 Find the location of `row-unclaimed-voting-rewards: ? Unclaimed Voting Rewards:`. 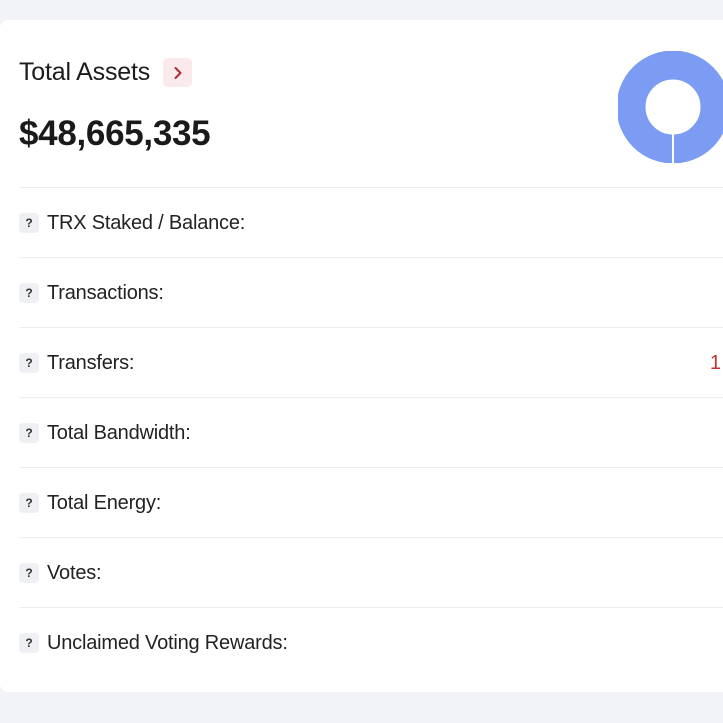

row-unclaimed-voting-rewards: ? Unclaimed Voting Rewards: is located at coordinates (371, 642).